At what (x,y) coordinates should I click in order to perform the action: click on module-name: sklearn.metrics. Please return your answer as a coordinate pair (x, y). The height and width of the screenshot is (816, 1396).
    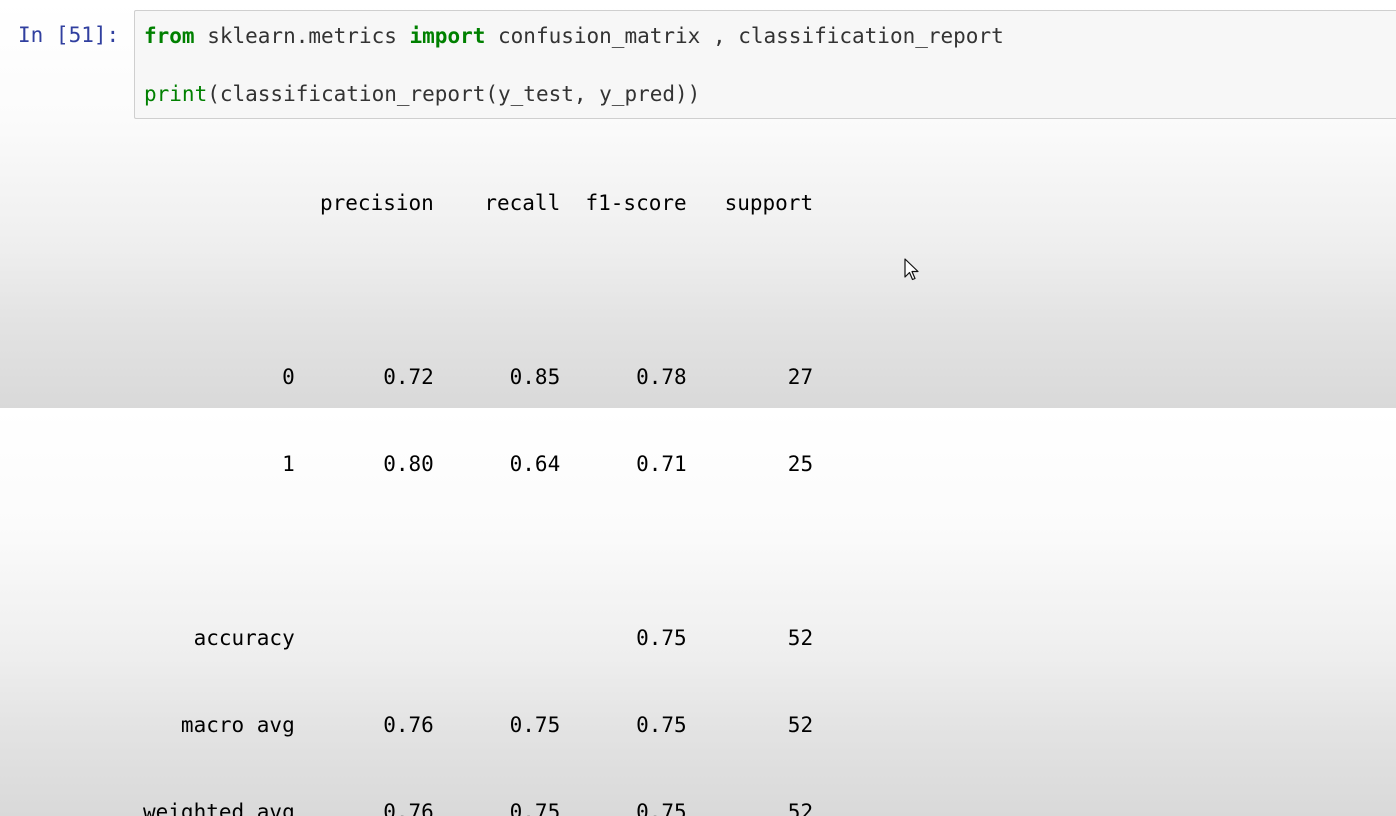
    Looking at the image, I should click on (302, 36).